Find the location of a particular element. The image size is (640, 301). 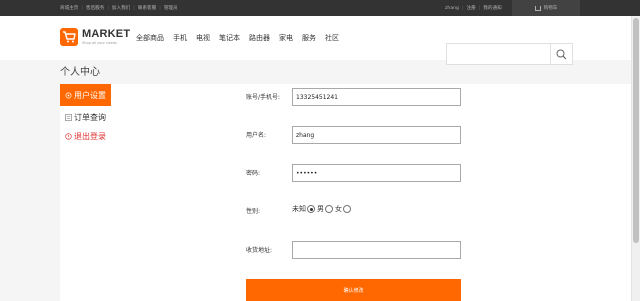

logo-tagline: Shop all your needs is located at coordinates (99, 43).